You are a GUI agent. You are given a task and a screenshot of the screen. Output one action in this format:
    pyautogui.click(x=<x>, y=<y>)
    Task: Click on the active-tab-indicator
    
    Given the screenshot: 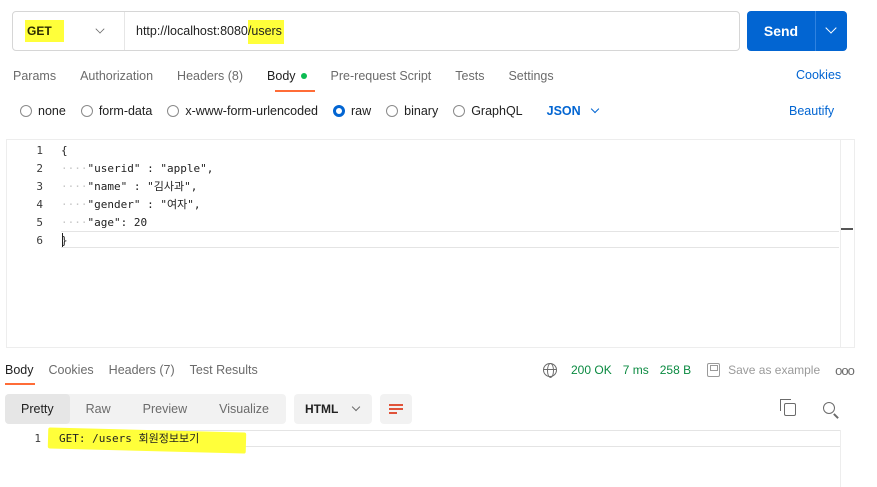 What is the action you would take?
    pyautogui.click(x=295, y=91)
    